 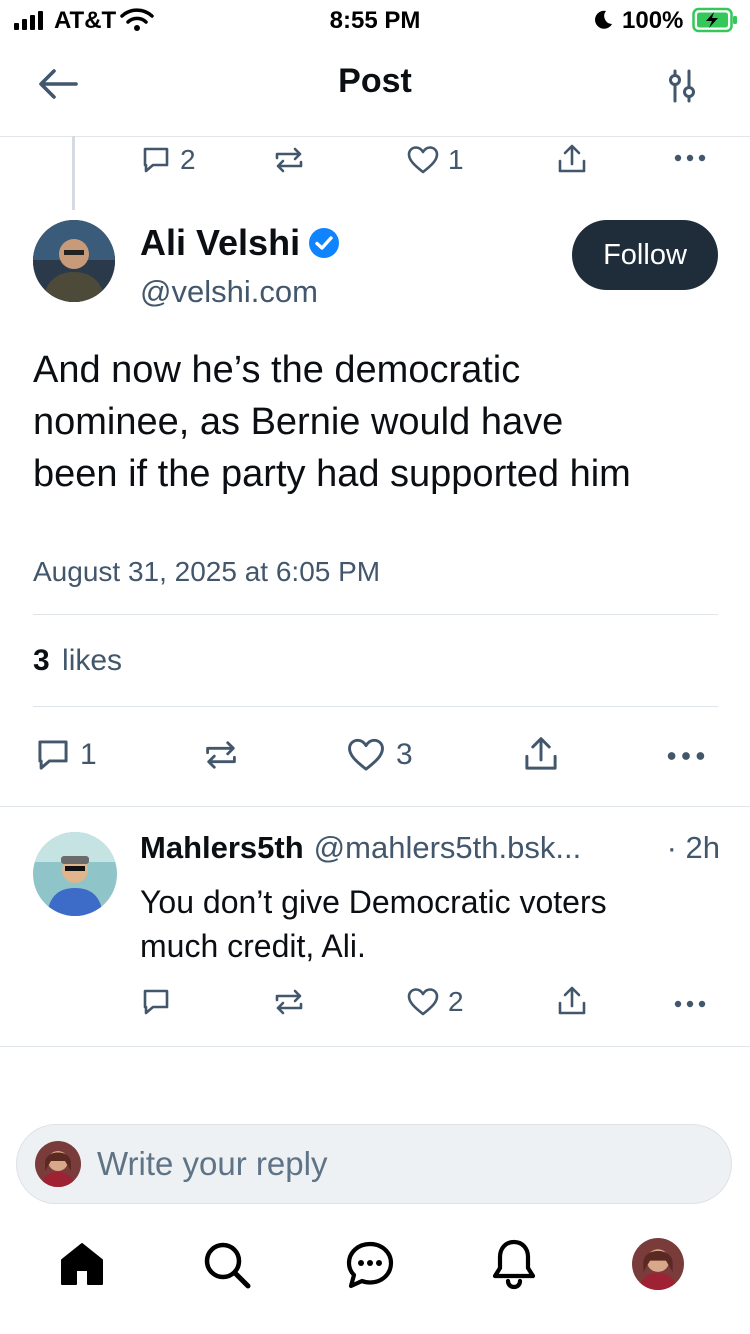 I want to click on likes-summary: 3 likes, so click(x=77, y=661).